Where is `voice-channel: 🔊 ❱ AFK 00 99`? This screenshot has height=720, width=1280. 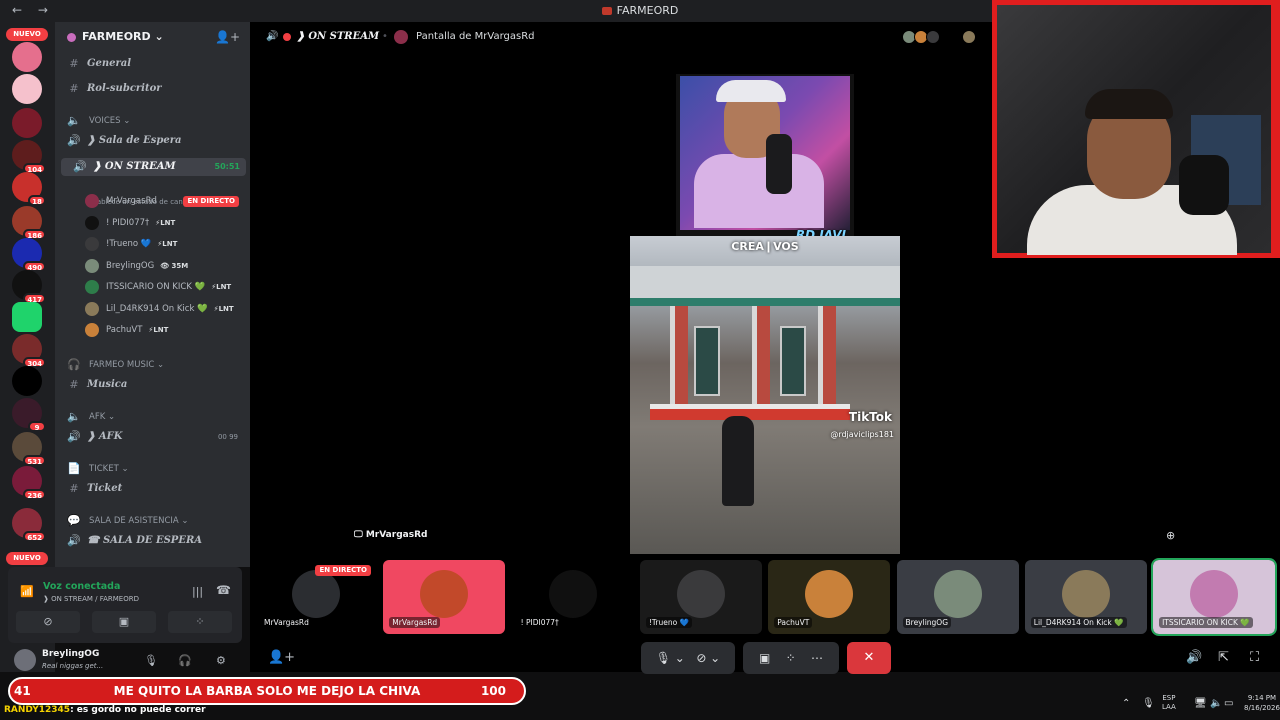 voice-channel: 🔊 ❱ AFK 00 99 is located at coordinates (152, 437).